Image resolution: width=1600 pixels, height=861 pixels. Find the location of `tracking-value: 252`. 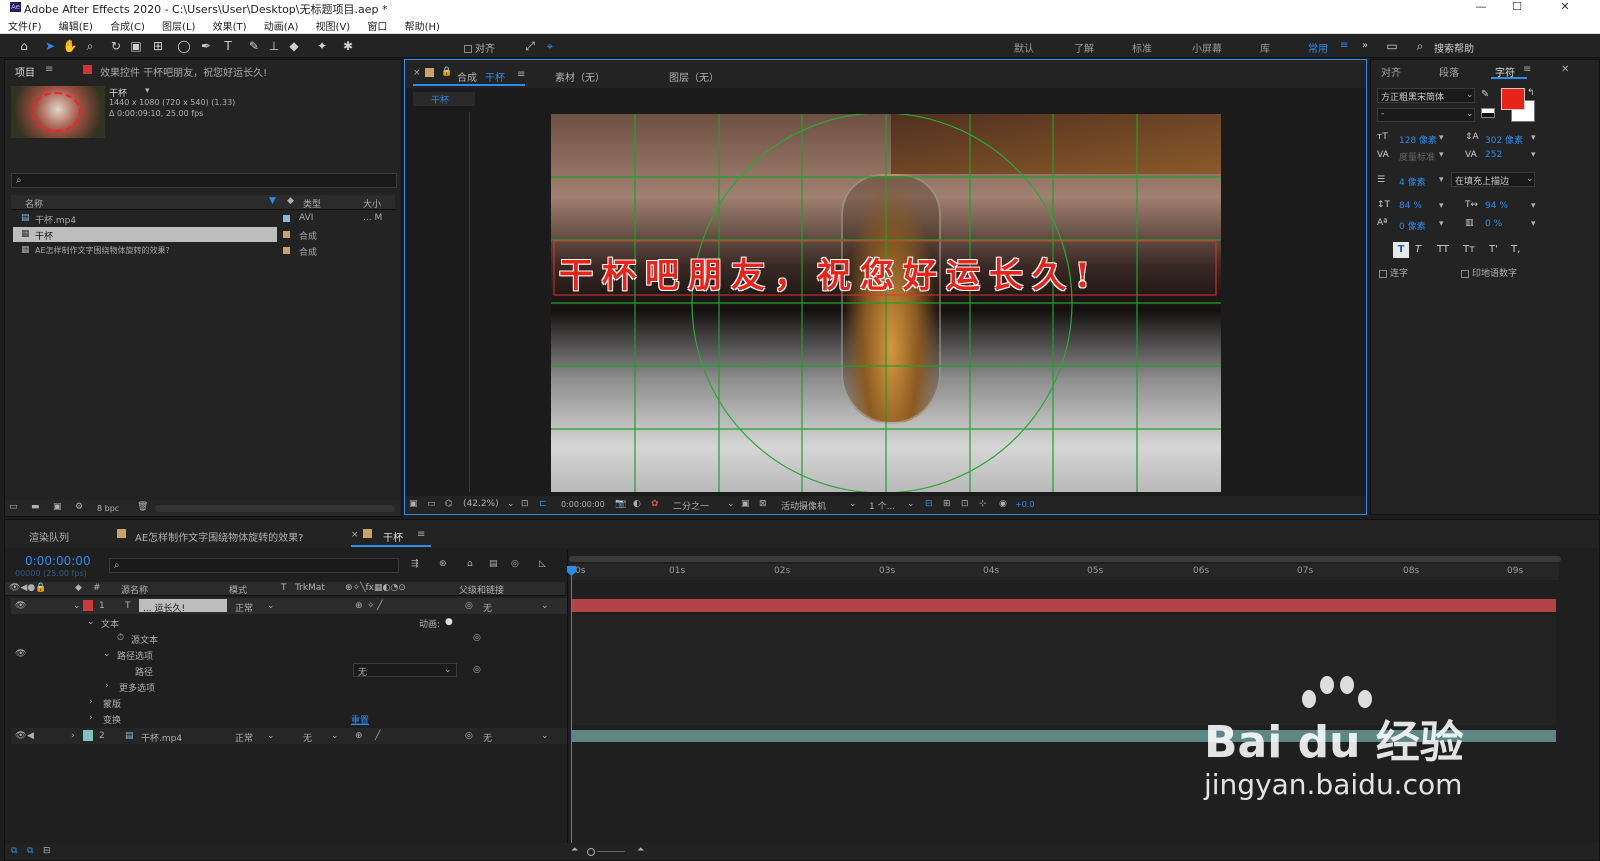

tracking-value: 252 is located at coordinates (1493, 155).